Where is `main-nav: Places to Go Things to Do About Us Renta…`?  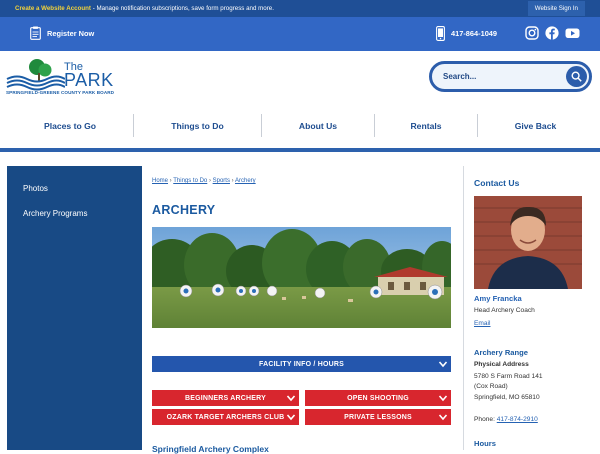
main-nav: Places to Go Things to Do About Us Renta… is located at coordinates (300, 125).